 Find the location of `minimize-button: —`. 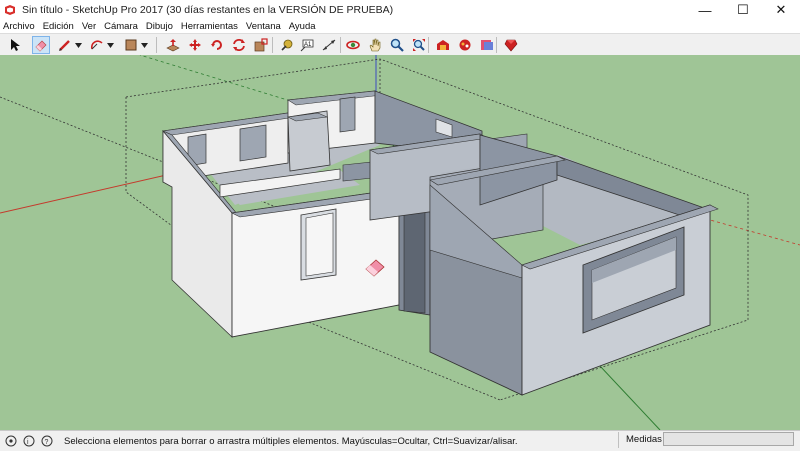

minimize-button: — is located at coordinates (705, 10).